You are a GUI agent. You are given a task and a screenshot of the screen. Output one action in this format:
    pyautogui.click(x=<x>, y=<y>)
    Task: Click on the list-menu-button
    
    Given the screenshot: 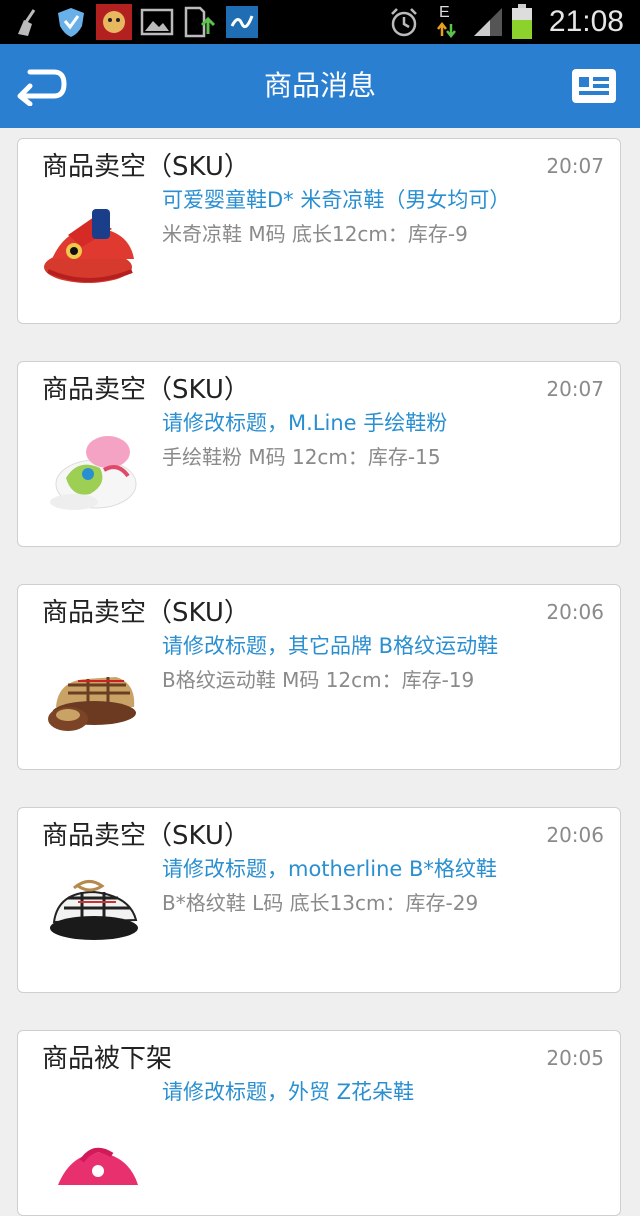 What is the action you would take?
    pyautogui.click(x=594, y=86)
    